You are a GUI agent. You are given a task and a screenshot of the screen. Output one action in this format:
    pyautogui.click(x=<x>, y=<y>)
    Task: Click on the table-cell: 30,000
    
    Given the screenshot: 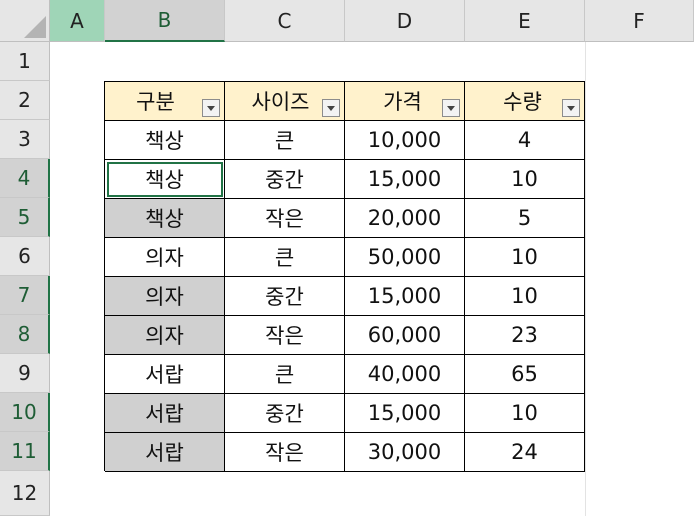 What is the action you would take?
    pyautogui.click(x=405, y=452)
    